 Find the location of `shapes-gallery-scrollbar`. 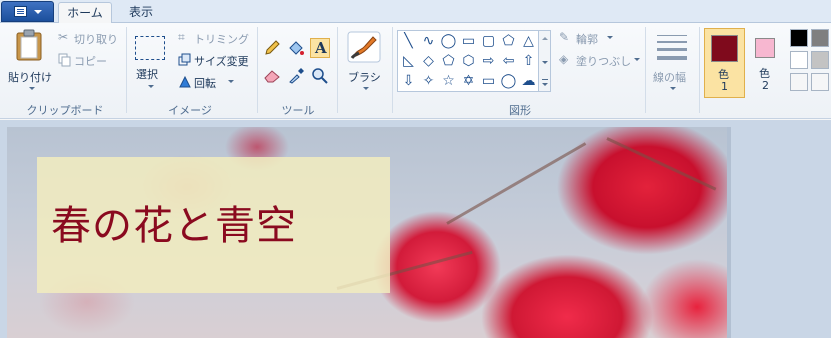

shapes-gallery-scrollbar is located at coordinates (545, 61).